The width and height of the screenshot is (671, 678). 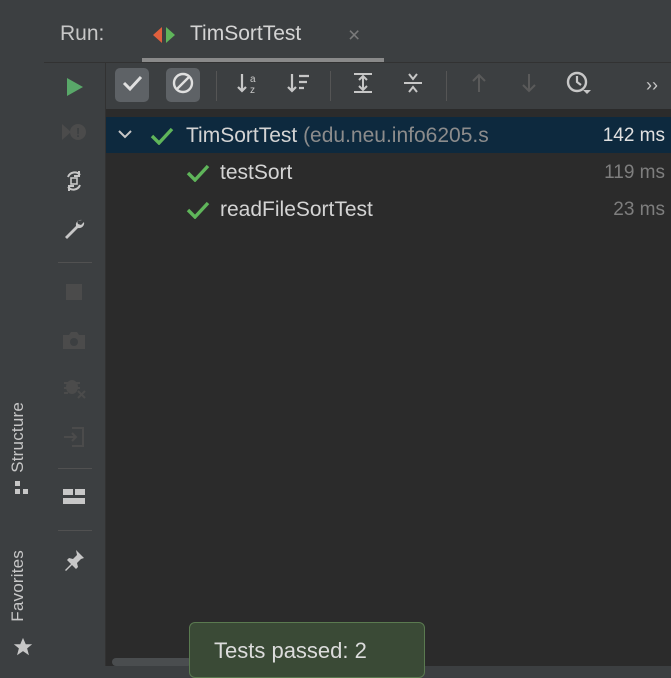 What do you see at coordinates (630, 136) in the screenshot?
I see `root-test-duration: 142 ms` at bounding box center [630, 136].